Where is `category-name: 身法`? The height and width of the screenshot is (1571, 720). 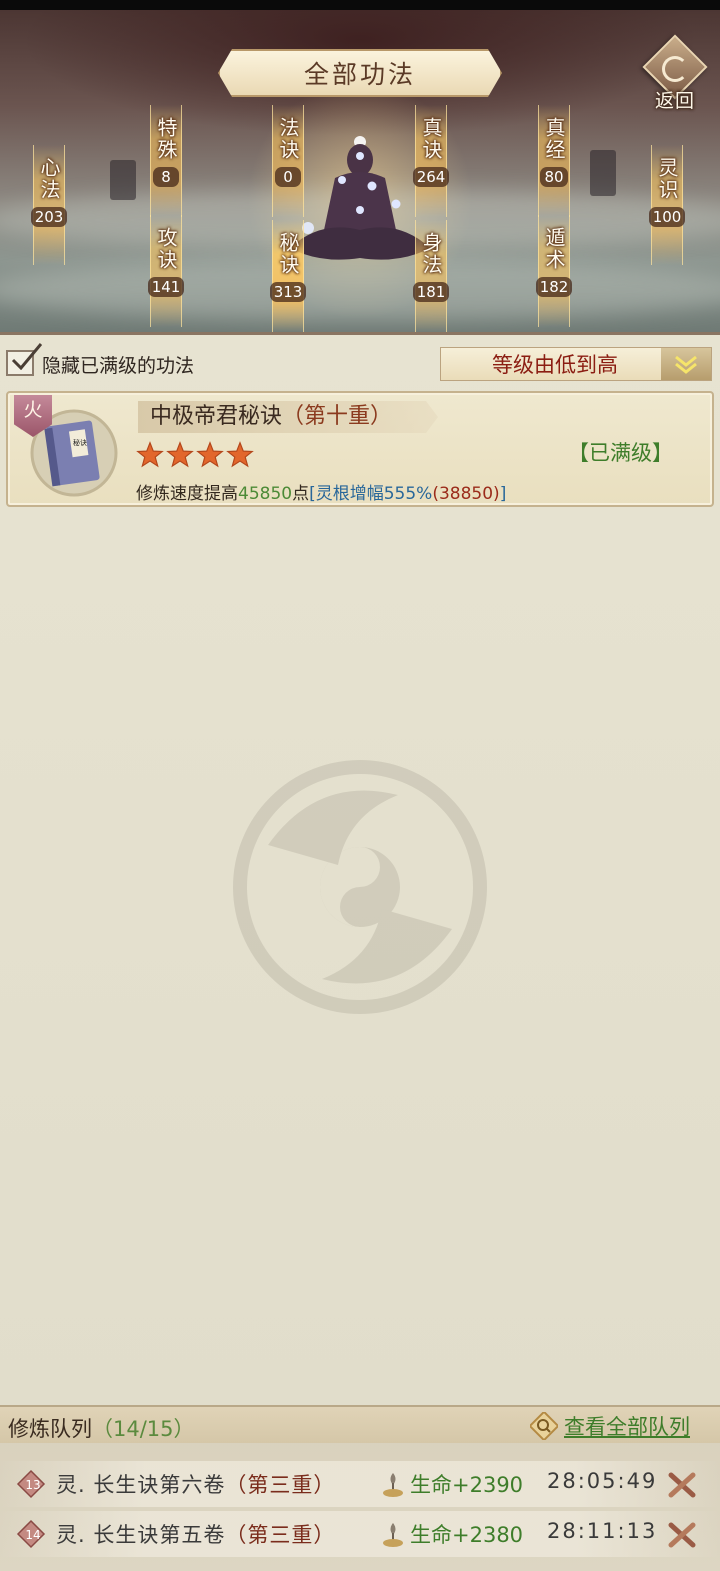 category-name: 身法 is located at coordinates (431, 254).